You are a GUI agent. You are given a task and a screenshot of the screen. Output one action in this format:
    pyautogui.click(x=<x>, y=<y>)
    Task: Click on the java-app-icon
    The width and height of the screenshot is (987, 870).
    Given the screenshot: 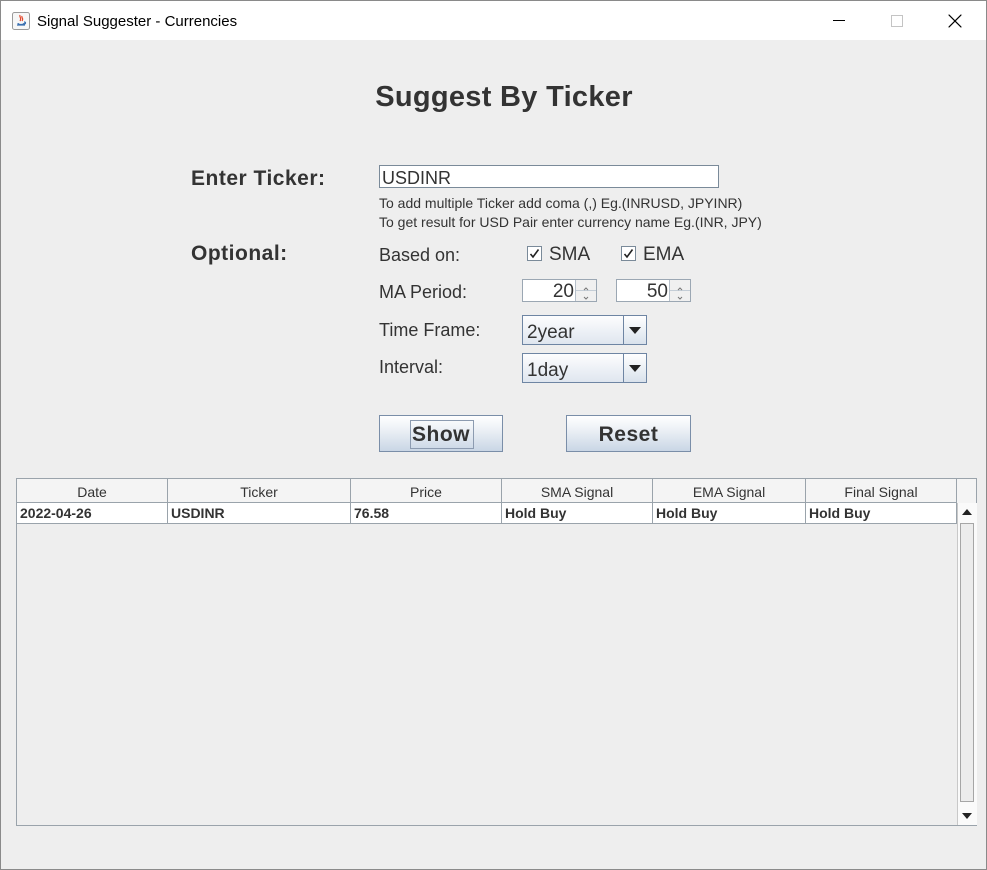 What is the action you would take?
    pyautogui.click(x=21, y=21)
    